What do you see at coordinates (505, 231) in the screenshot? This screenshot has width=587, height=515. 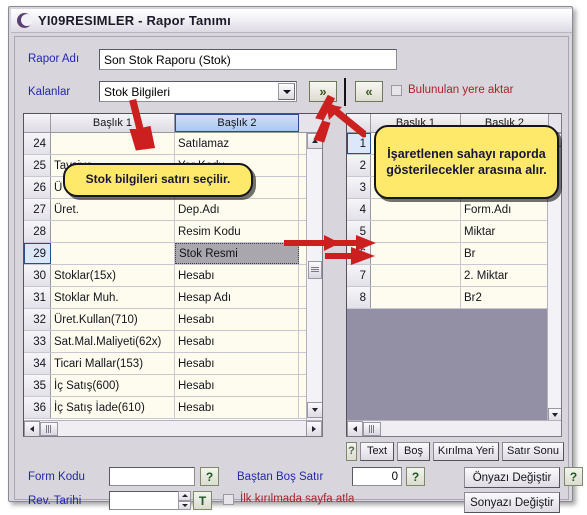 I see `row-baslik2-cell: Miktar` at bounding box center [505, 231].